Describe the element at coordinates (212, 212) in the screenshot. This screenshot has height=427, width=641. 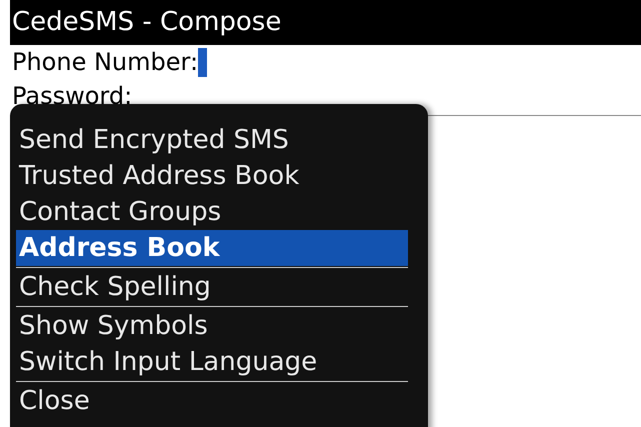
I see `menu-item: Contact Groups` at that location.